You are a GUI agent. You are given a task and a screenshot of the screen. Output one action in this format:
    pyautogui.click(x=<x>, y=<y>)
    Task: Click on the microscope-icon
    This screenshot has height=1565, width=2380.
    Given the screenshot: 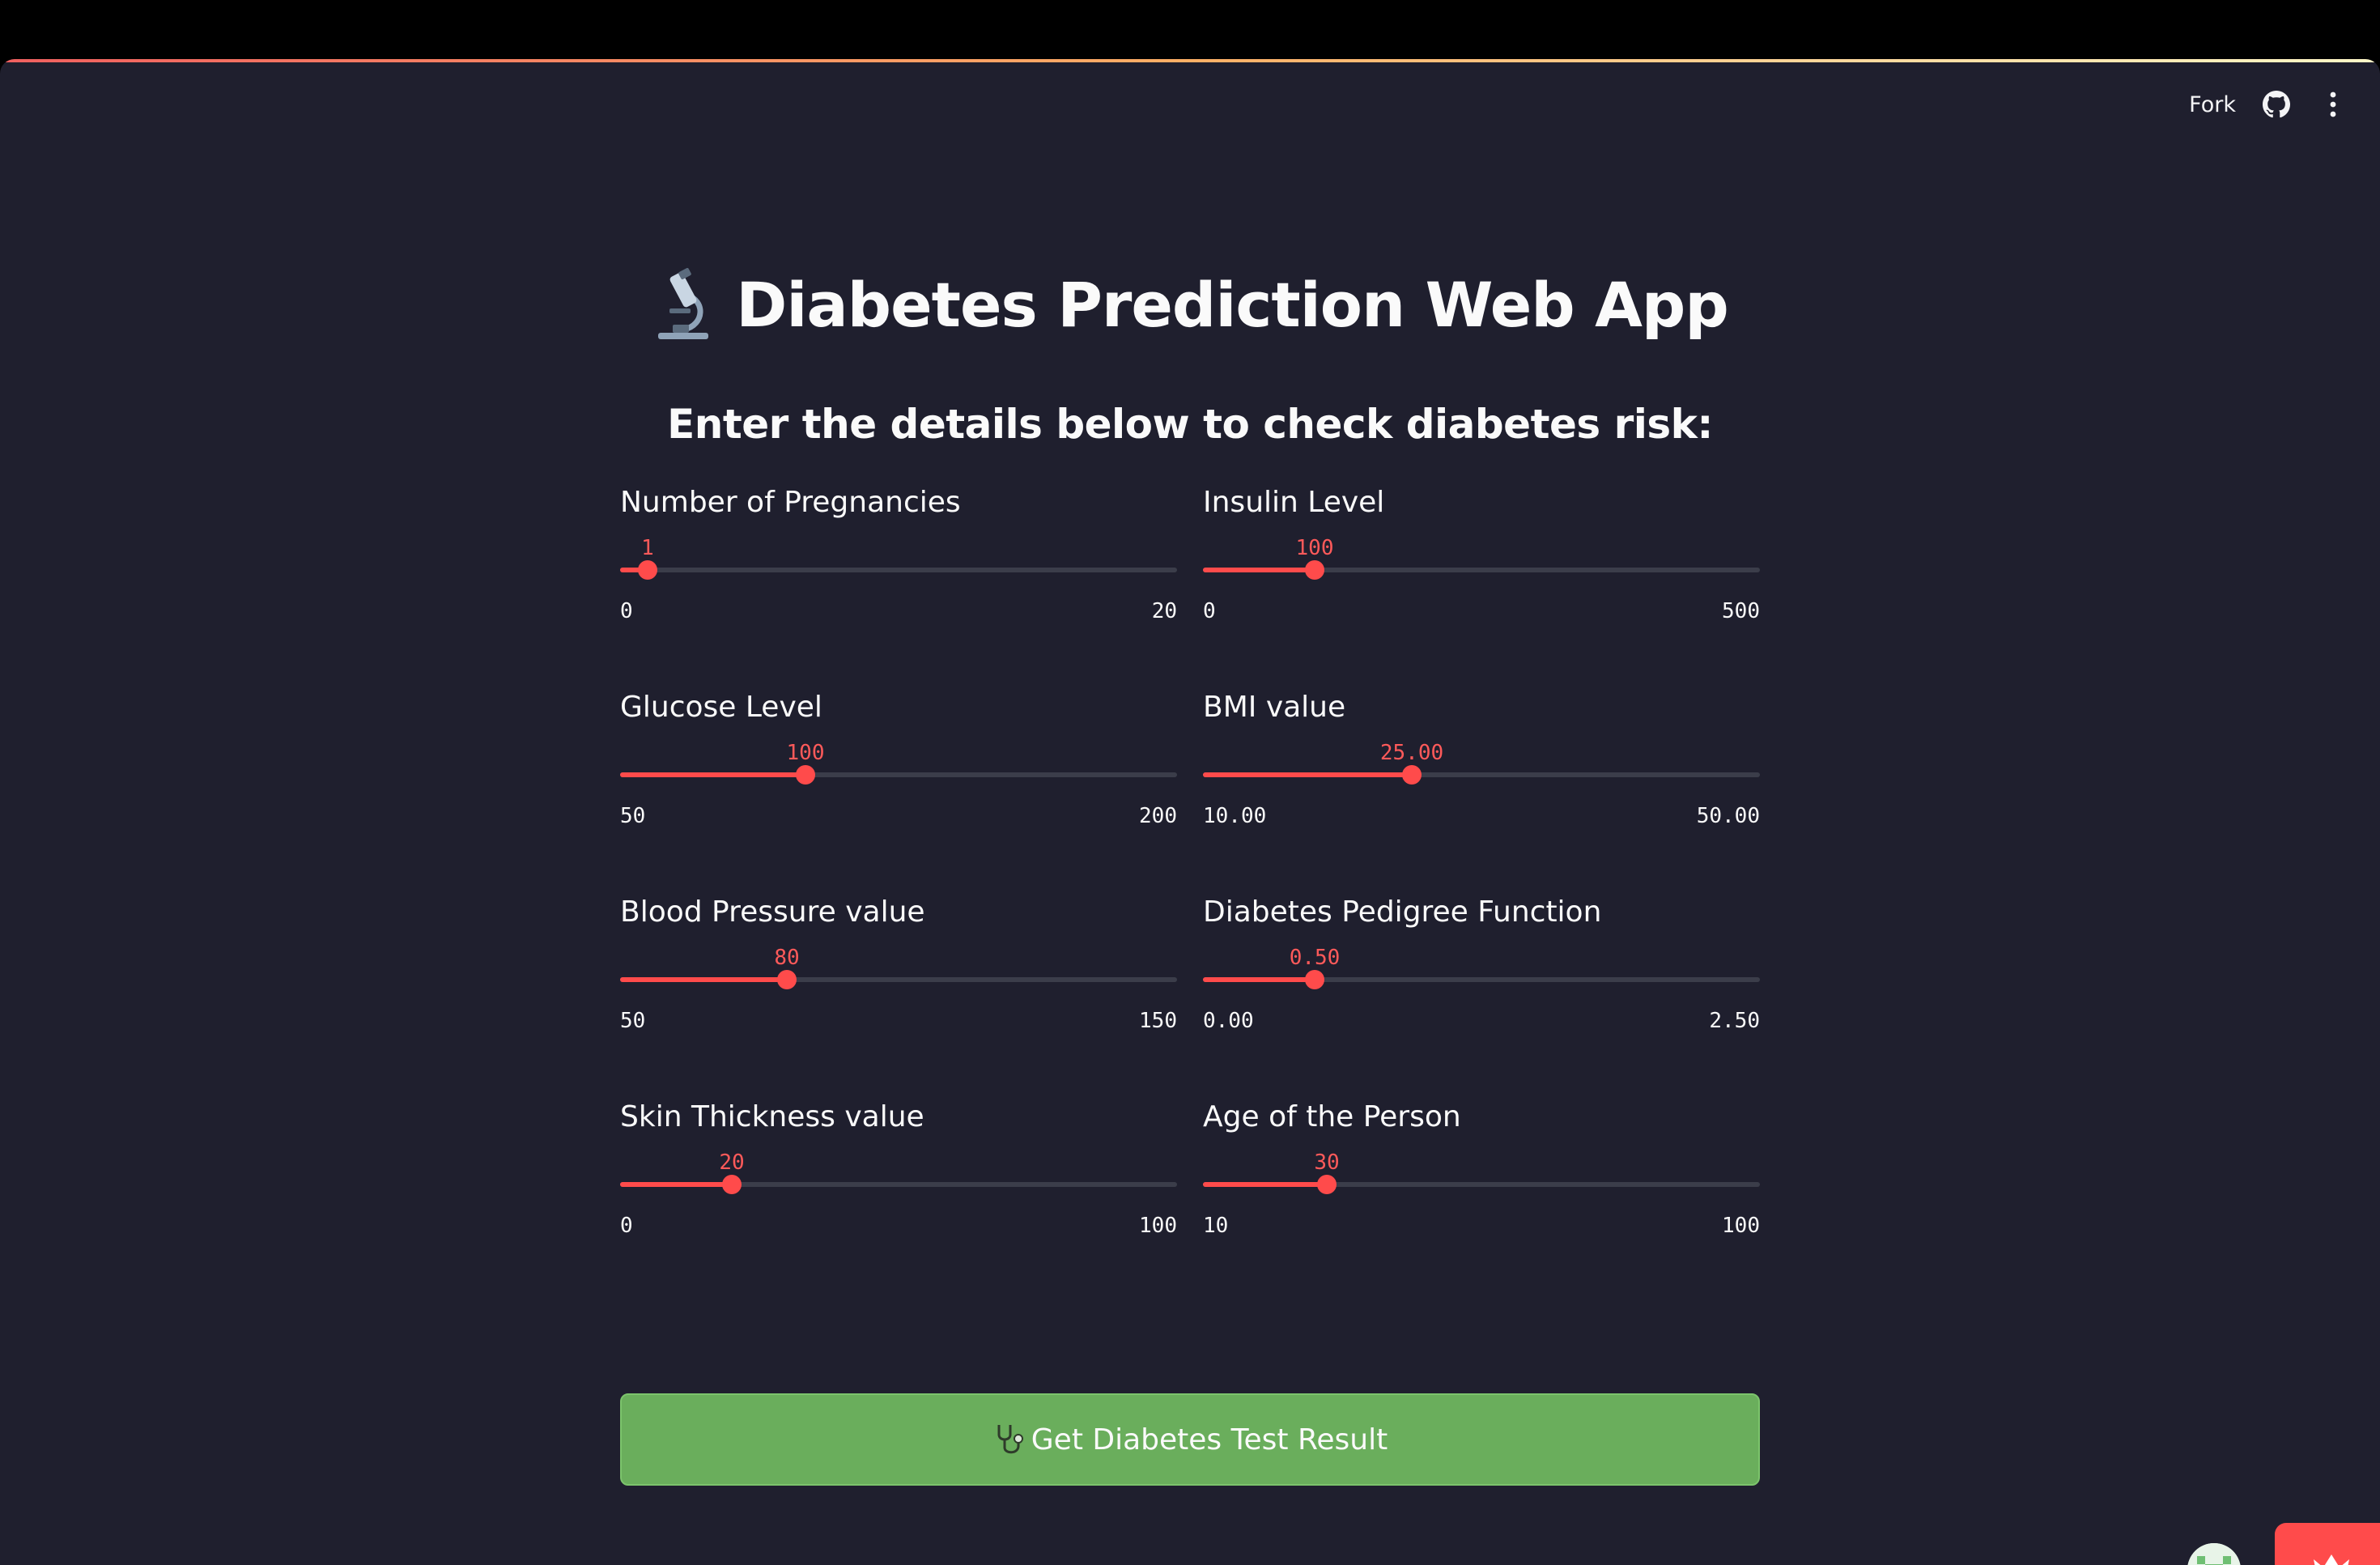 What is the action you would take?
    pyautogui.click(x=683, y=305)
    